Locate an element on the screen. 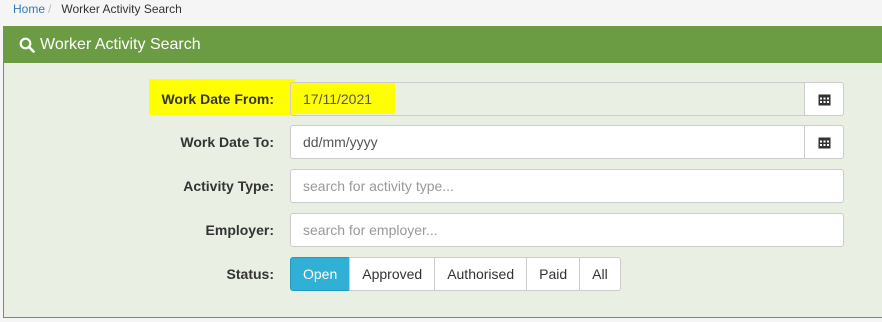 This screenshot has width=882, height=322. status-authorised-button: Authorised is located at coordinates (481, 274).